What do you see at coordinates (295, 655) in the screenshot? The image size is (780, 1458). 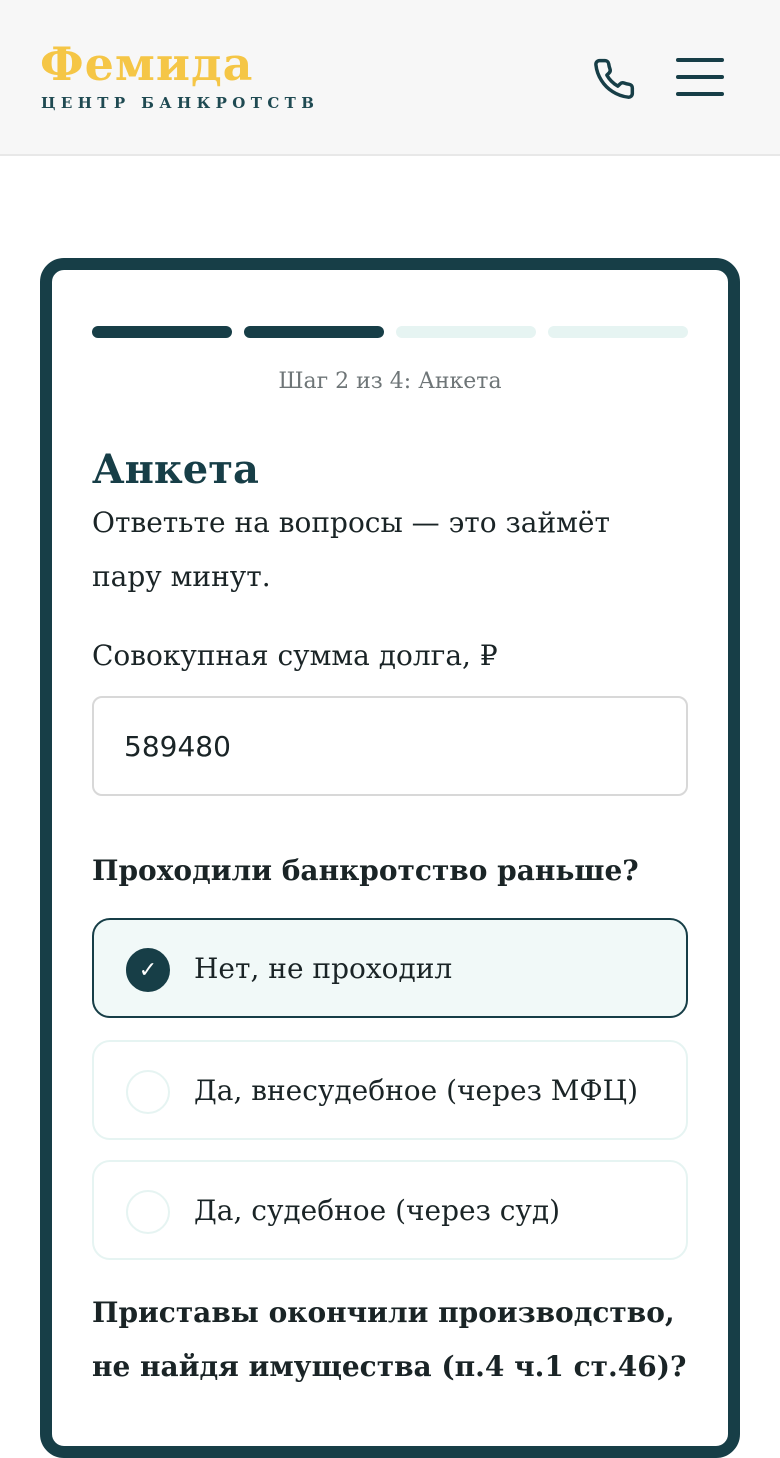 I see `debt-amount-label: Совокупная сумма долга, ₽` at bounding box center [295, 655].